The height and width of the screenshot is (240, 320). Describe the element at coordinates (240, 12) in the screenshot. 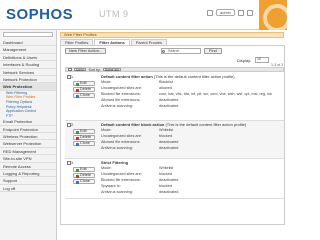

I see `refresh-icon` at that location.